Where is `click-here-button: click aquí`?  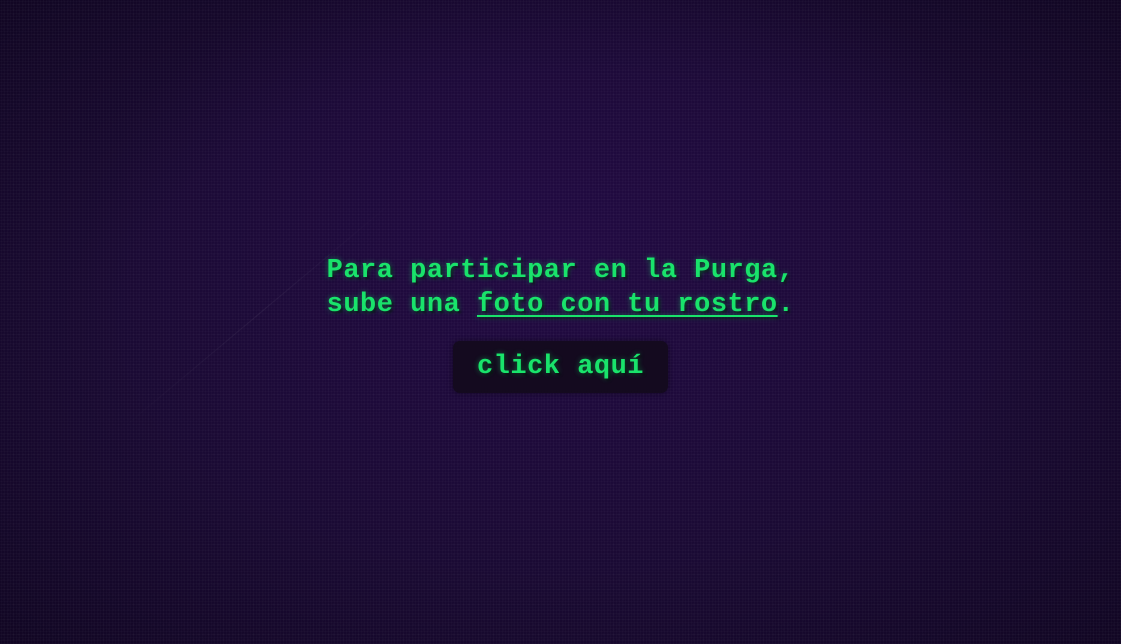
click-here-button: click aquí is located at coordinates (560, 367).